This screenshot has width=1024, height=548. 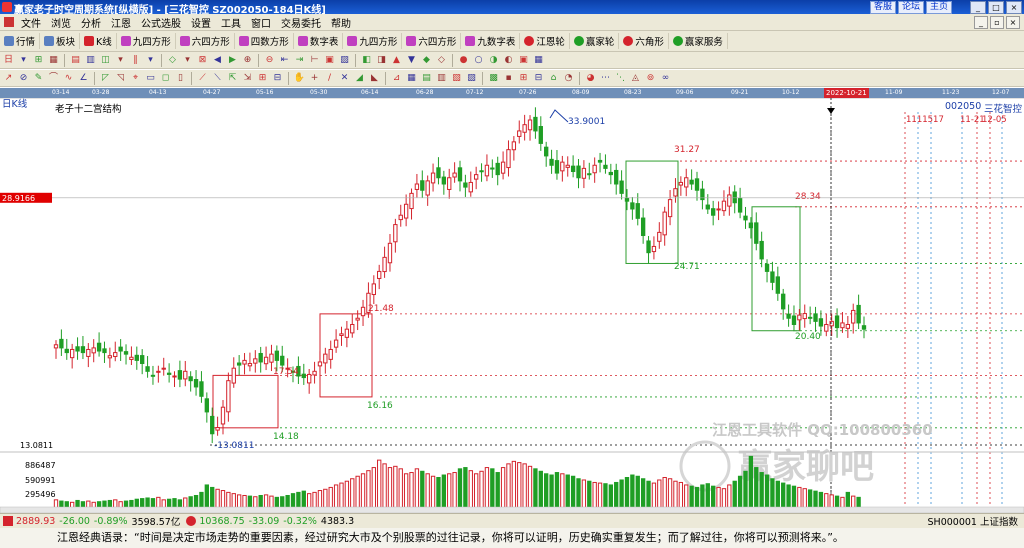 What do you see at coordinates (620, 78) in the screenshot?
I see `tool-button: ⋱` at bounding box center [620, 78].